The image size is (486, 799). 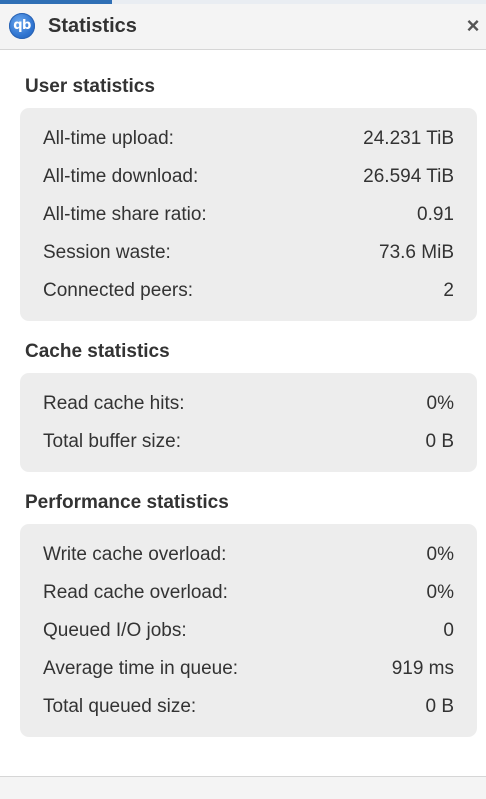 What do you see at coordinates (125, 214) in the screenshot?
I see `stat-label: All-time share ratio:` at bounding box center [125, 214].